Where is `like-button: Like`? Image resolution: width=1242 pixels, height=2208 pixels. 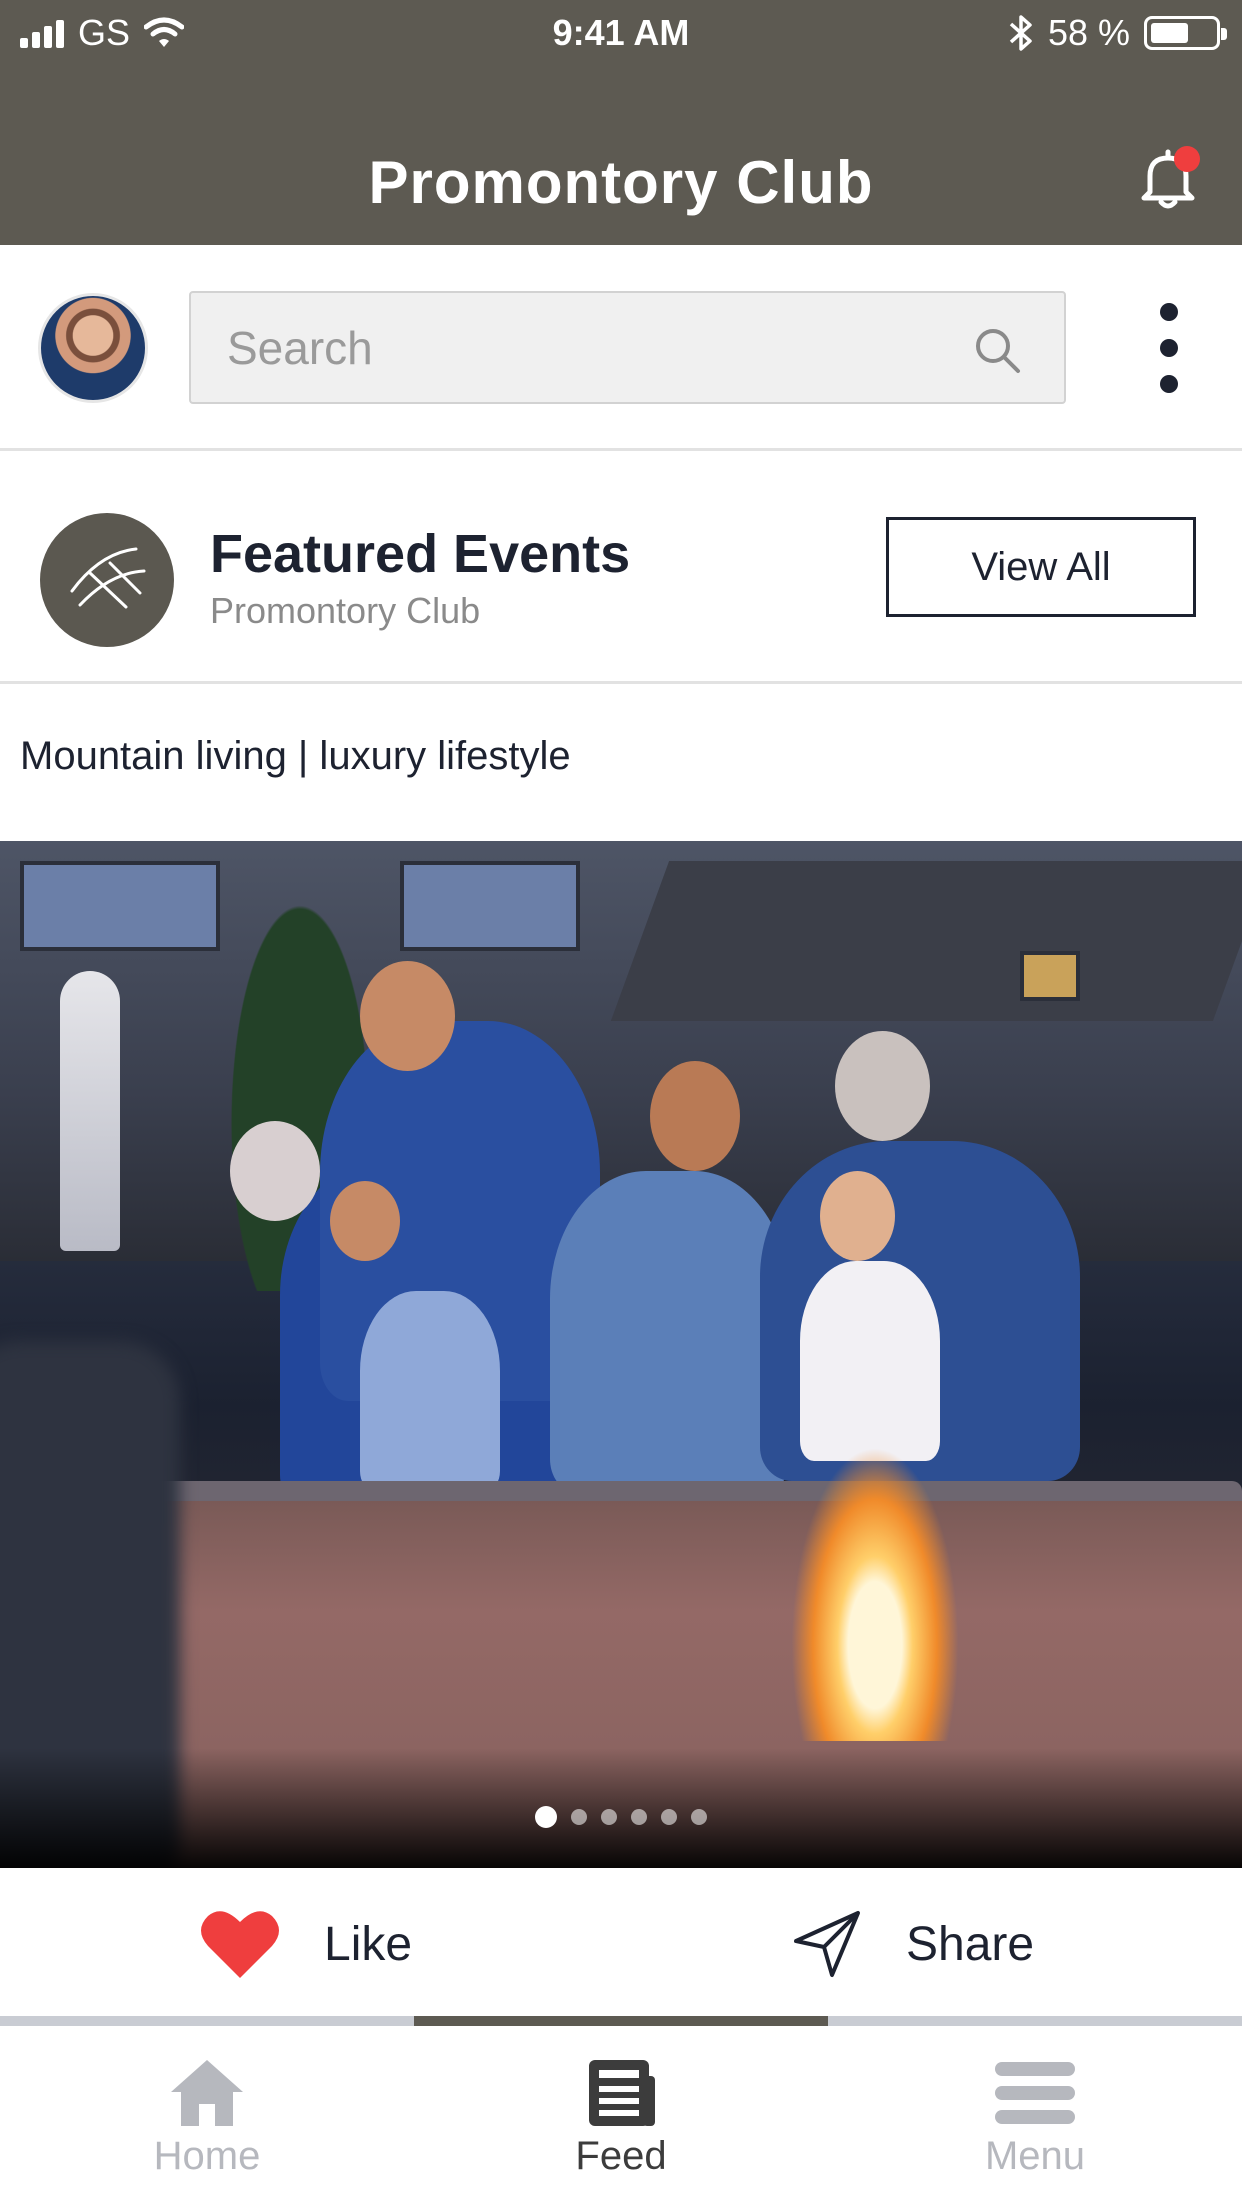 like-button: Like is located at coordinates (306, 1944).